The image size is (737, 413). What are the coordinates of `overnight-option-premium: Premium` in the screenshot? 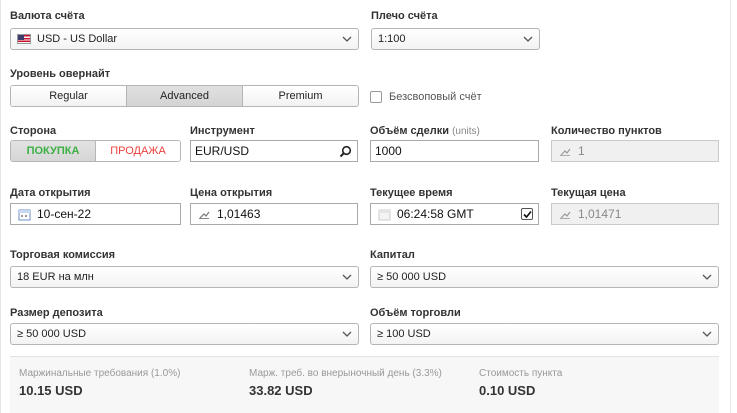 It's located at (300, 96).